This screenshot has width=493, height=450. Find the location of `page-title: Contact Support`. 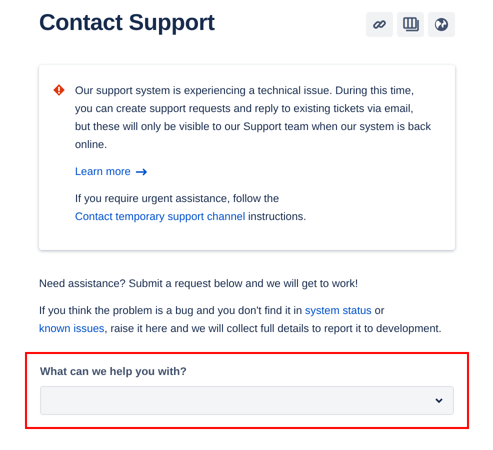

page-title: Contact Support is located at coordinates (127, 22).